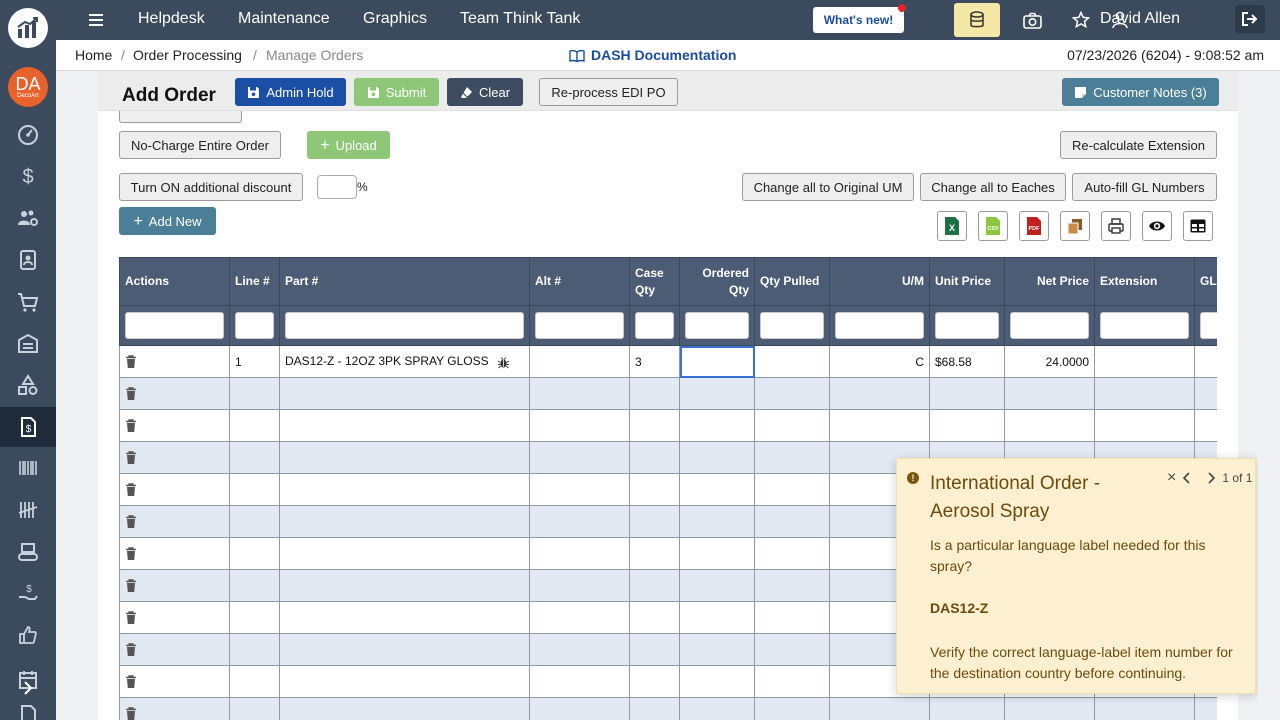 This screenshot has height=720, width=1280. What do you see at coordinates (337, 187) in the screenshot?
I see `discount-percent-input` at bounding box center [337, 187].